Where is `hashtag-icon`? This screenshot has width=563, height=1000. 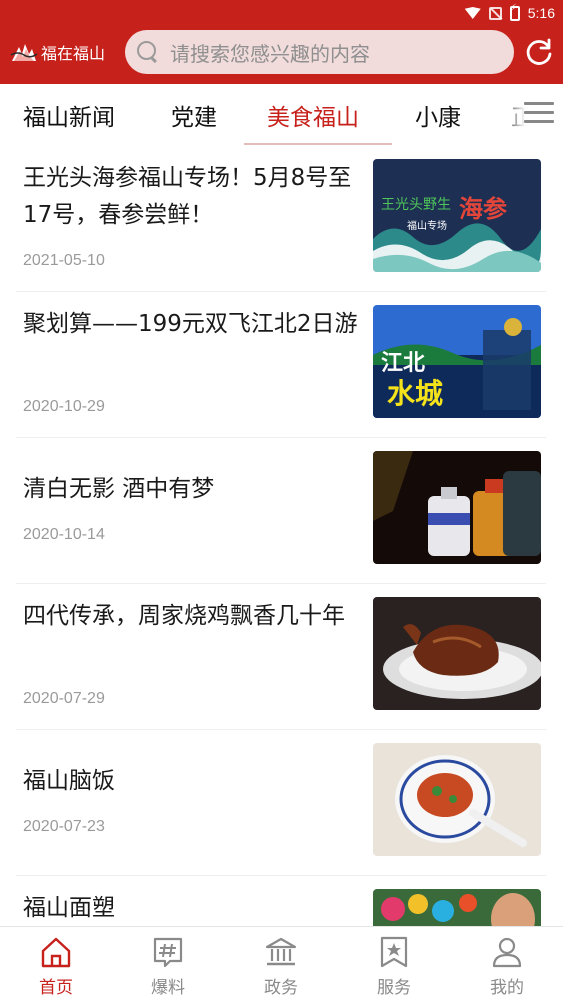 hashtag-icon is located at coordinates (168, 952).